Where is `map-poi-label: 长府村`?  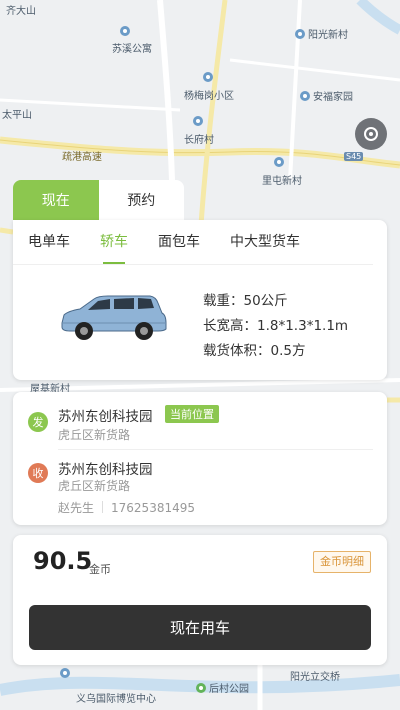 map-poi-label: 长府村 is located at coordinates (199, 140).